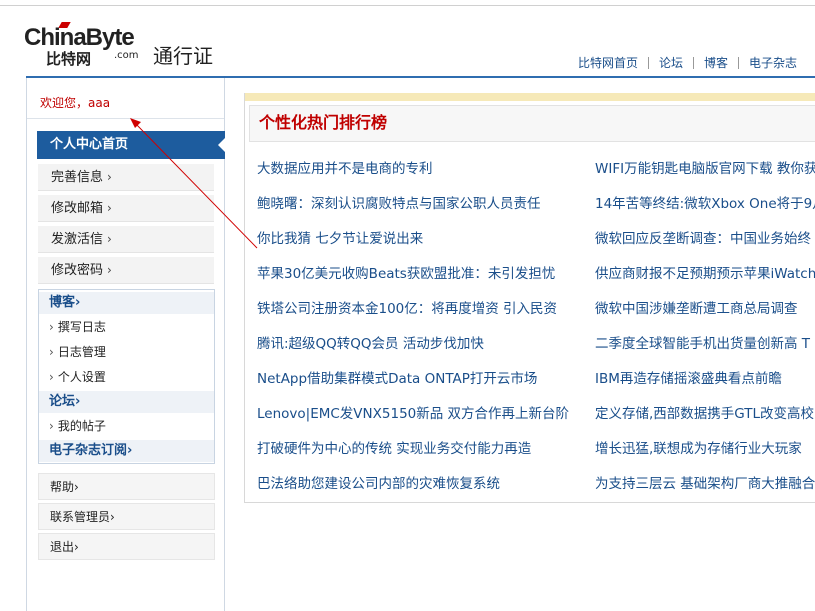  Describe the element at coordinates (407, 5) in the screenshot. I see `top-border-line` at that location.